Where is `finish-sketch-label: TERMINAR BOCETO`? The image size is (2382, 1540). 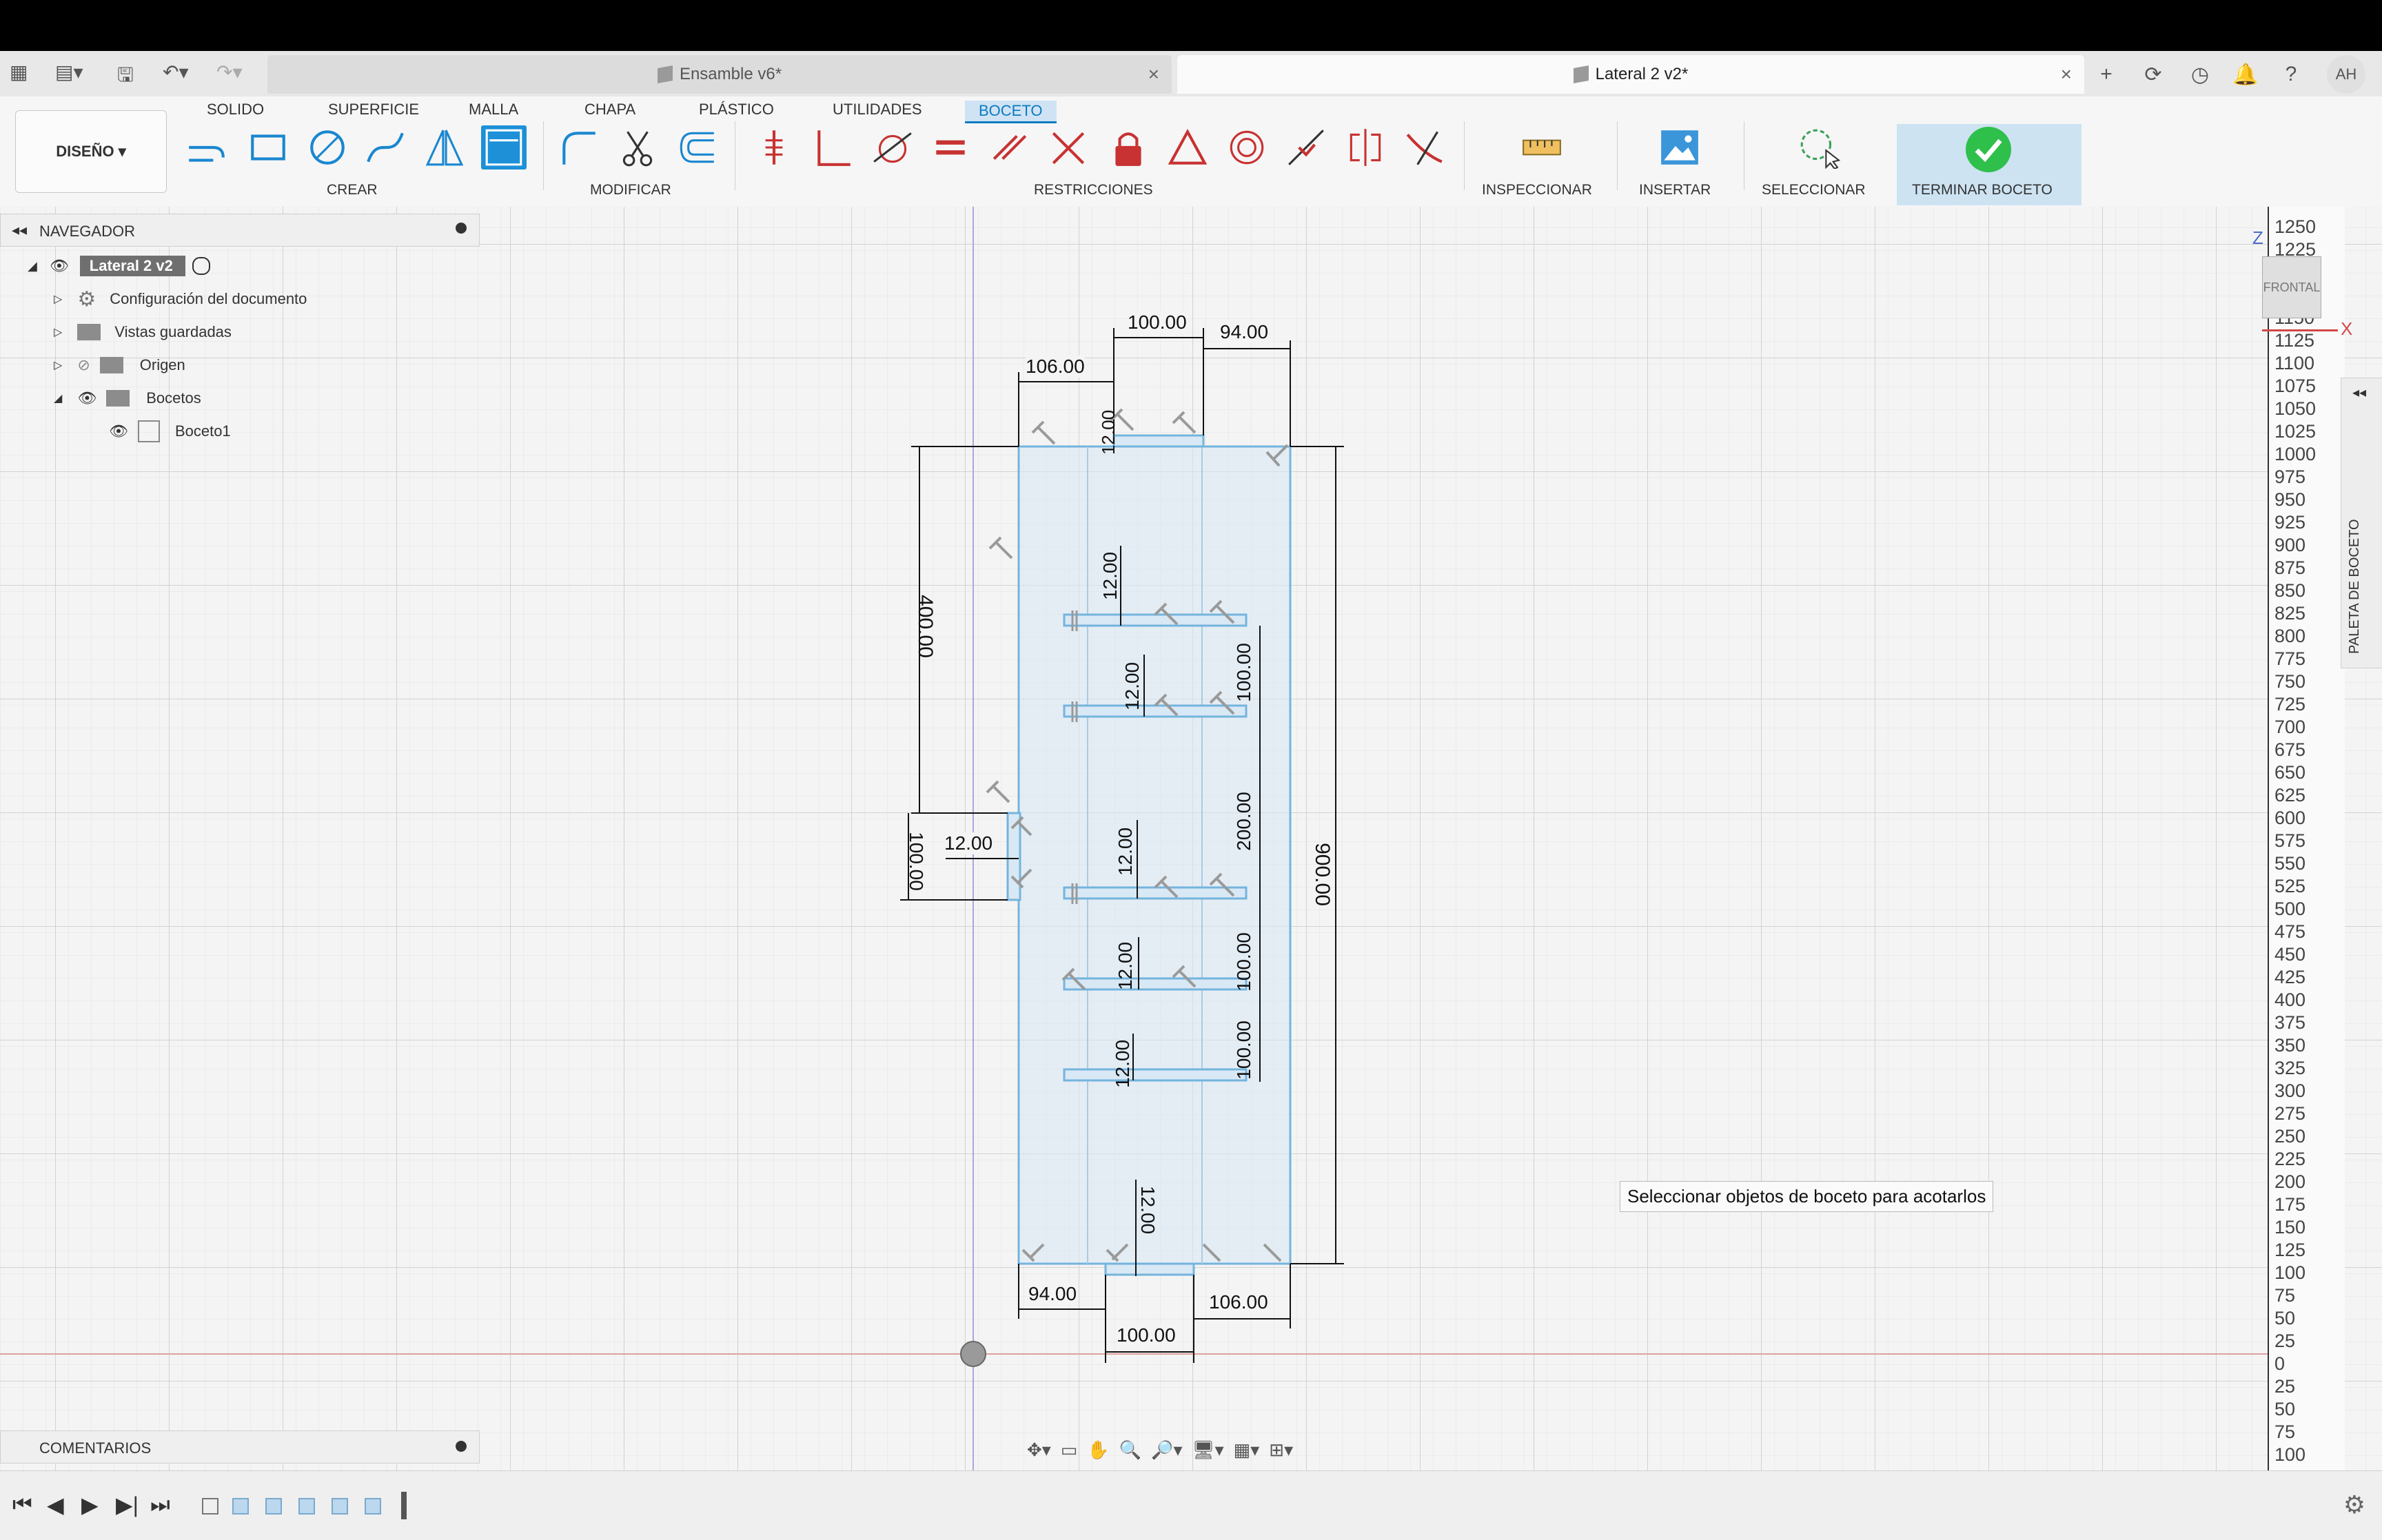
finish-sketch-label: TERMINAR BOCETO is located at coordinates (1982, 190).